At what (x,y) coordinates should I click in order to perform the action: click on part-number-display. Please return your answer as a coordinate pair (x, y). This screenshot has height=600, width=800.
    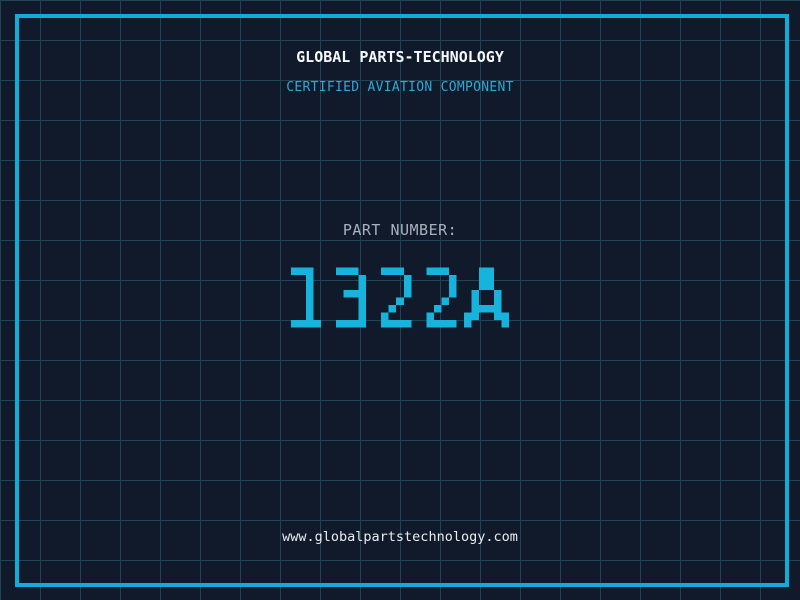
    Looking at the image, I should click on (400, 297).